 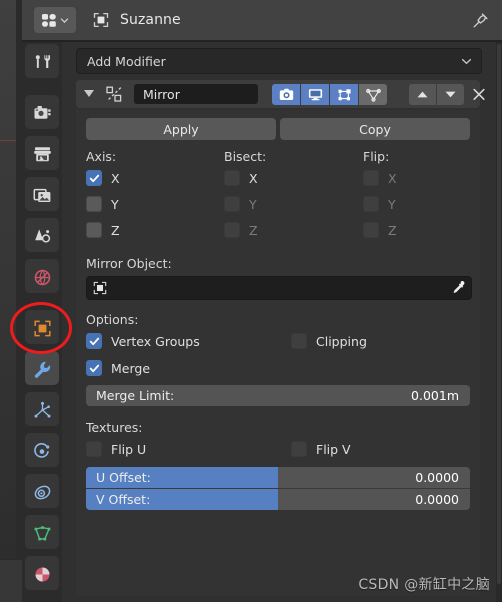 I want to click on editor-type-selector, so click(x=55, y=20).